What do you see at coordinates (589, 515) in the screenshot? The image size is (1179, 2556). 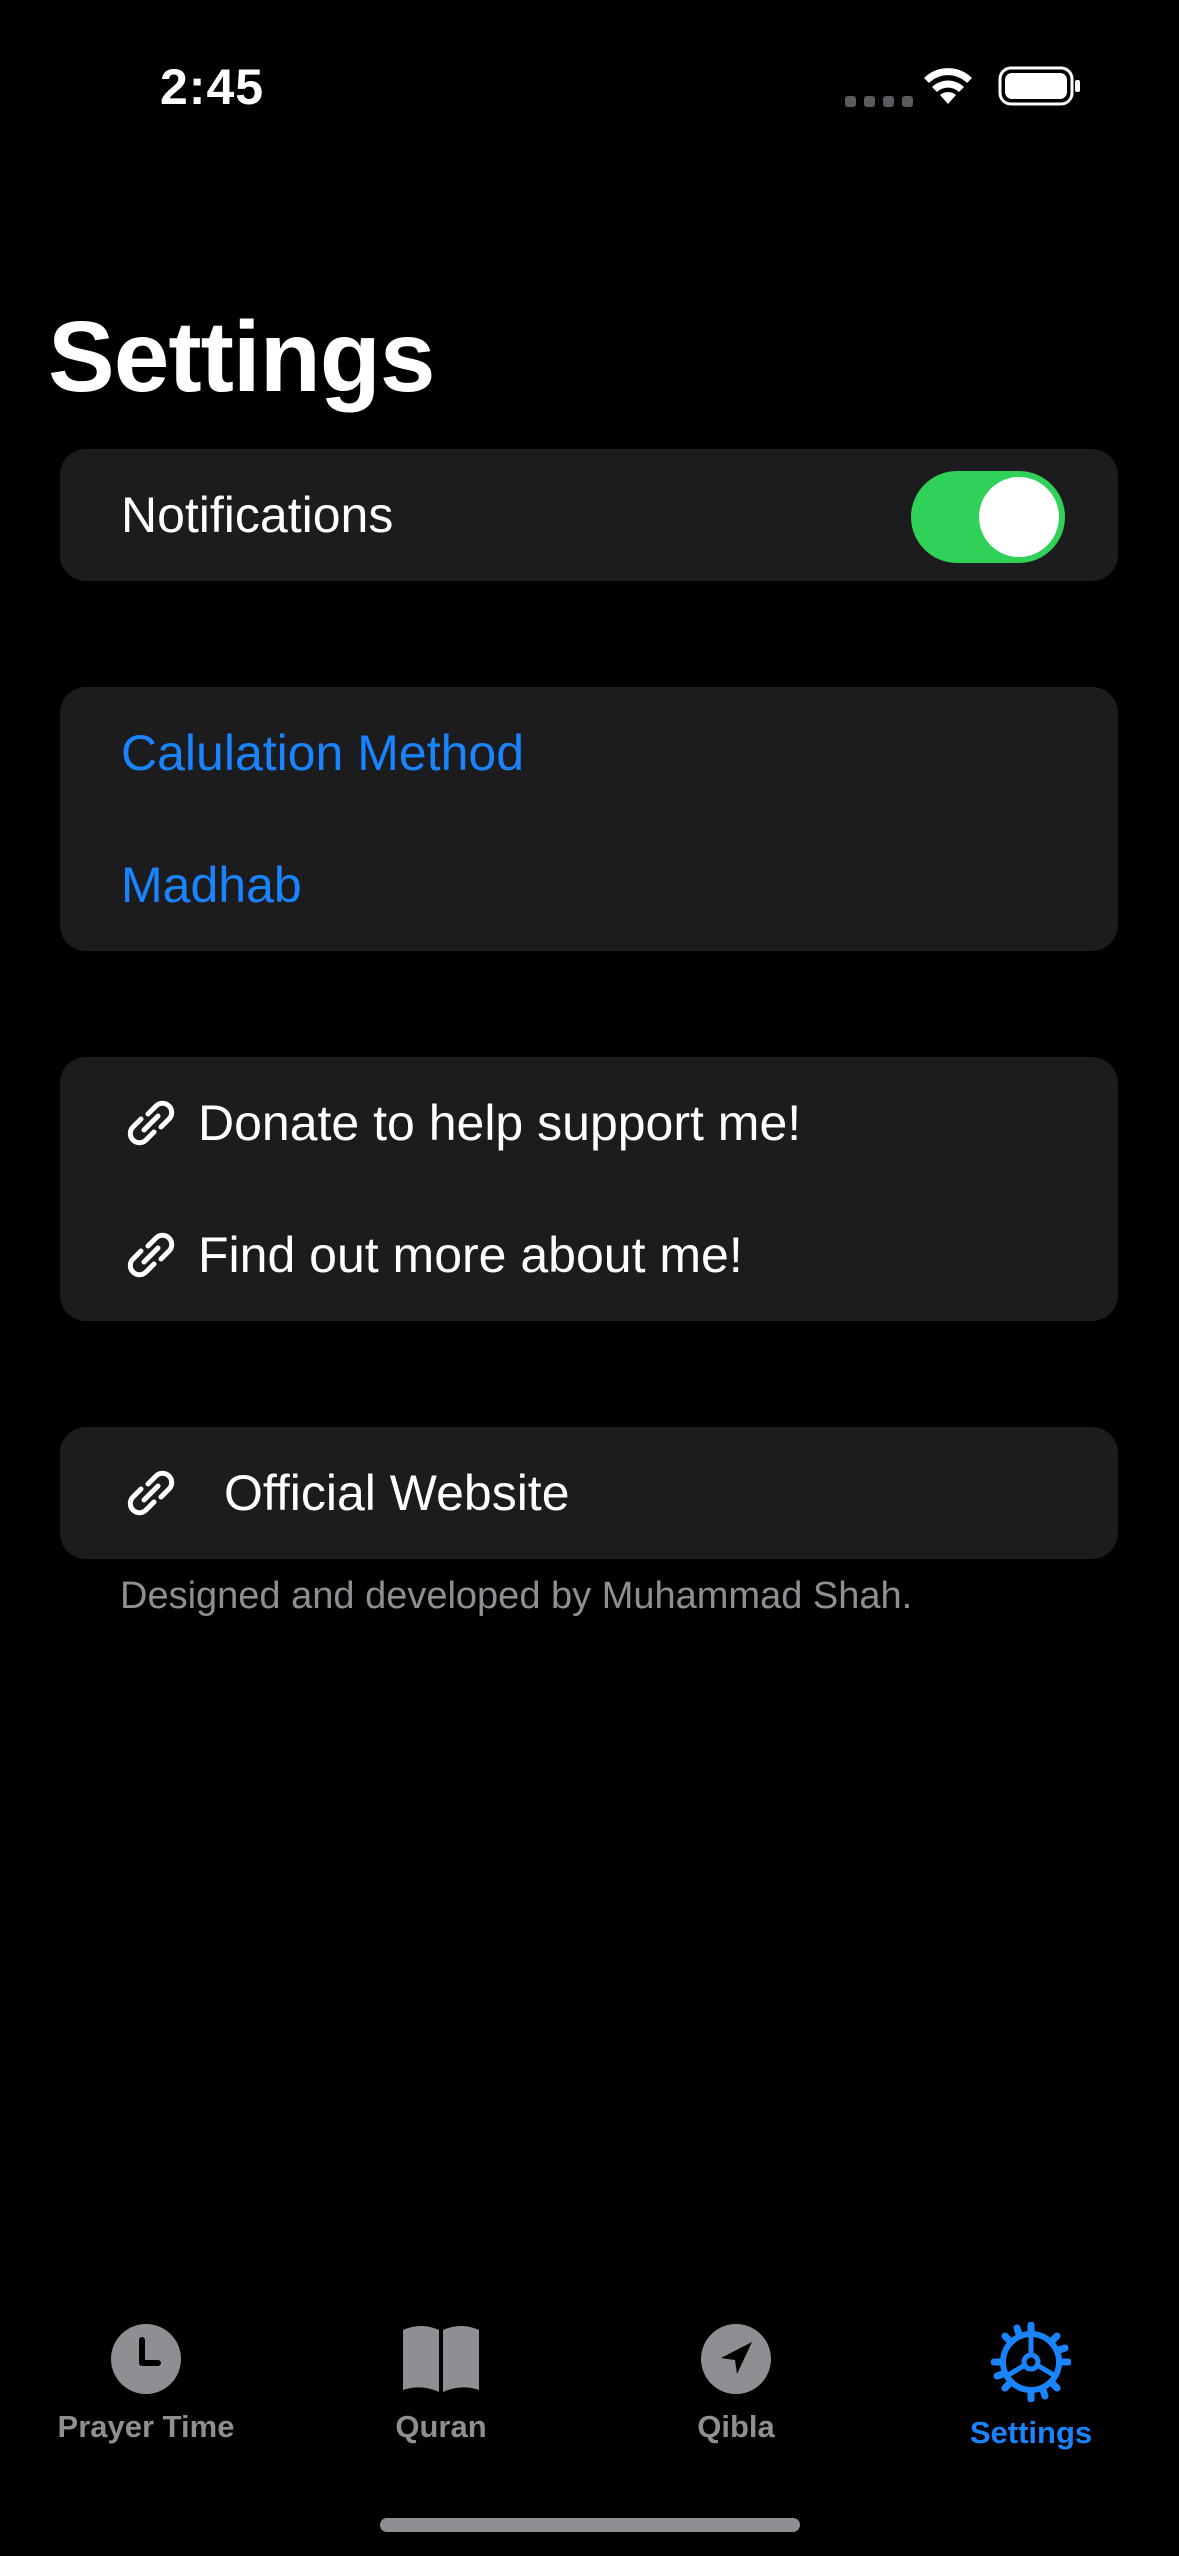 I see `notifications-card: Notifications` at bounding box center [589, 515].